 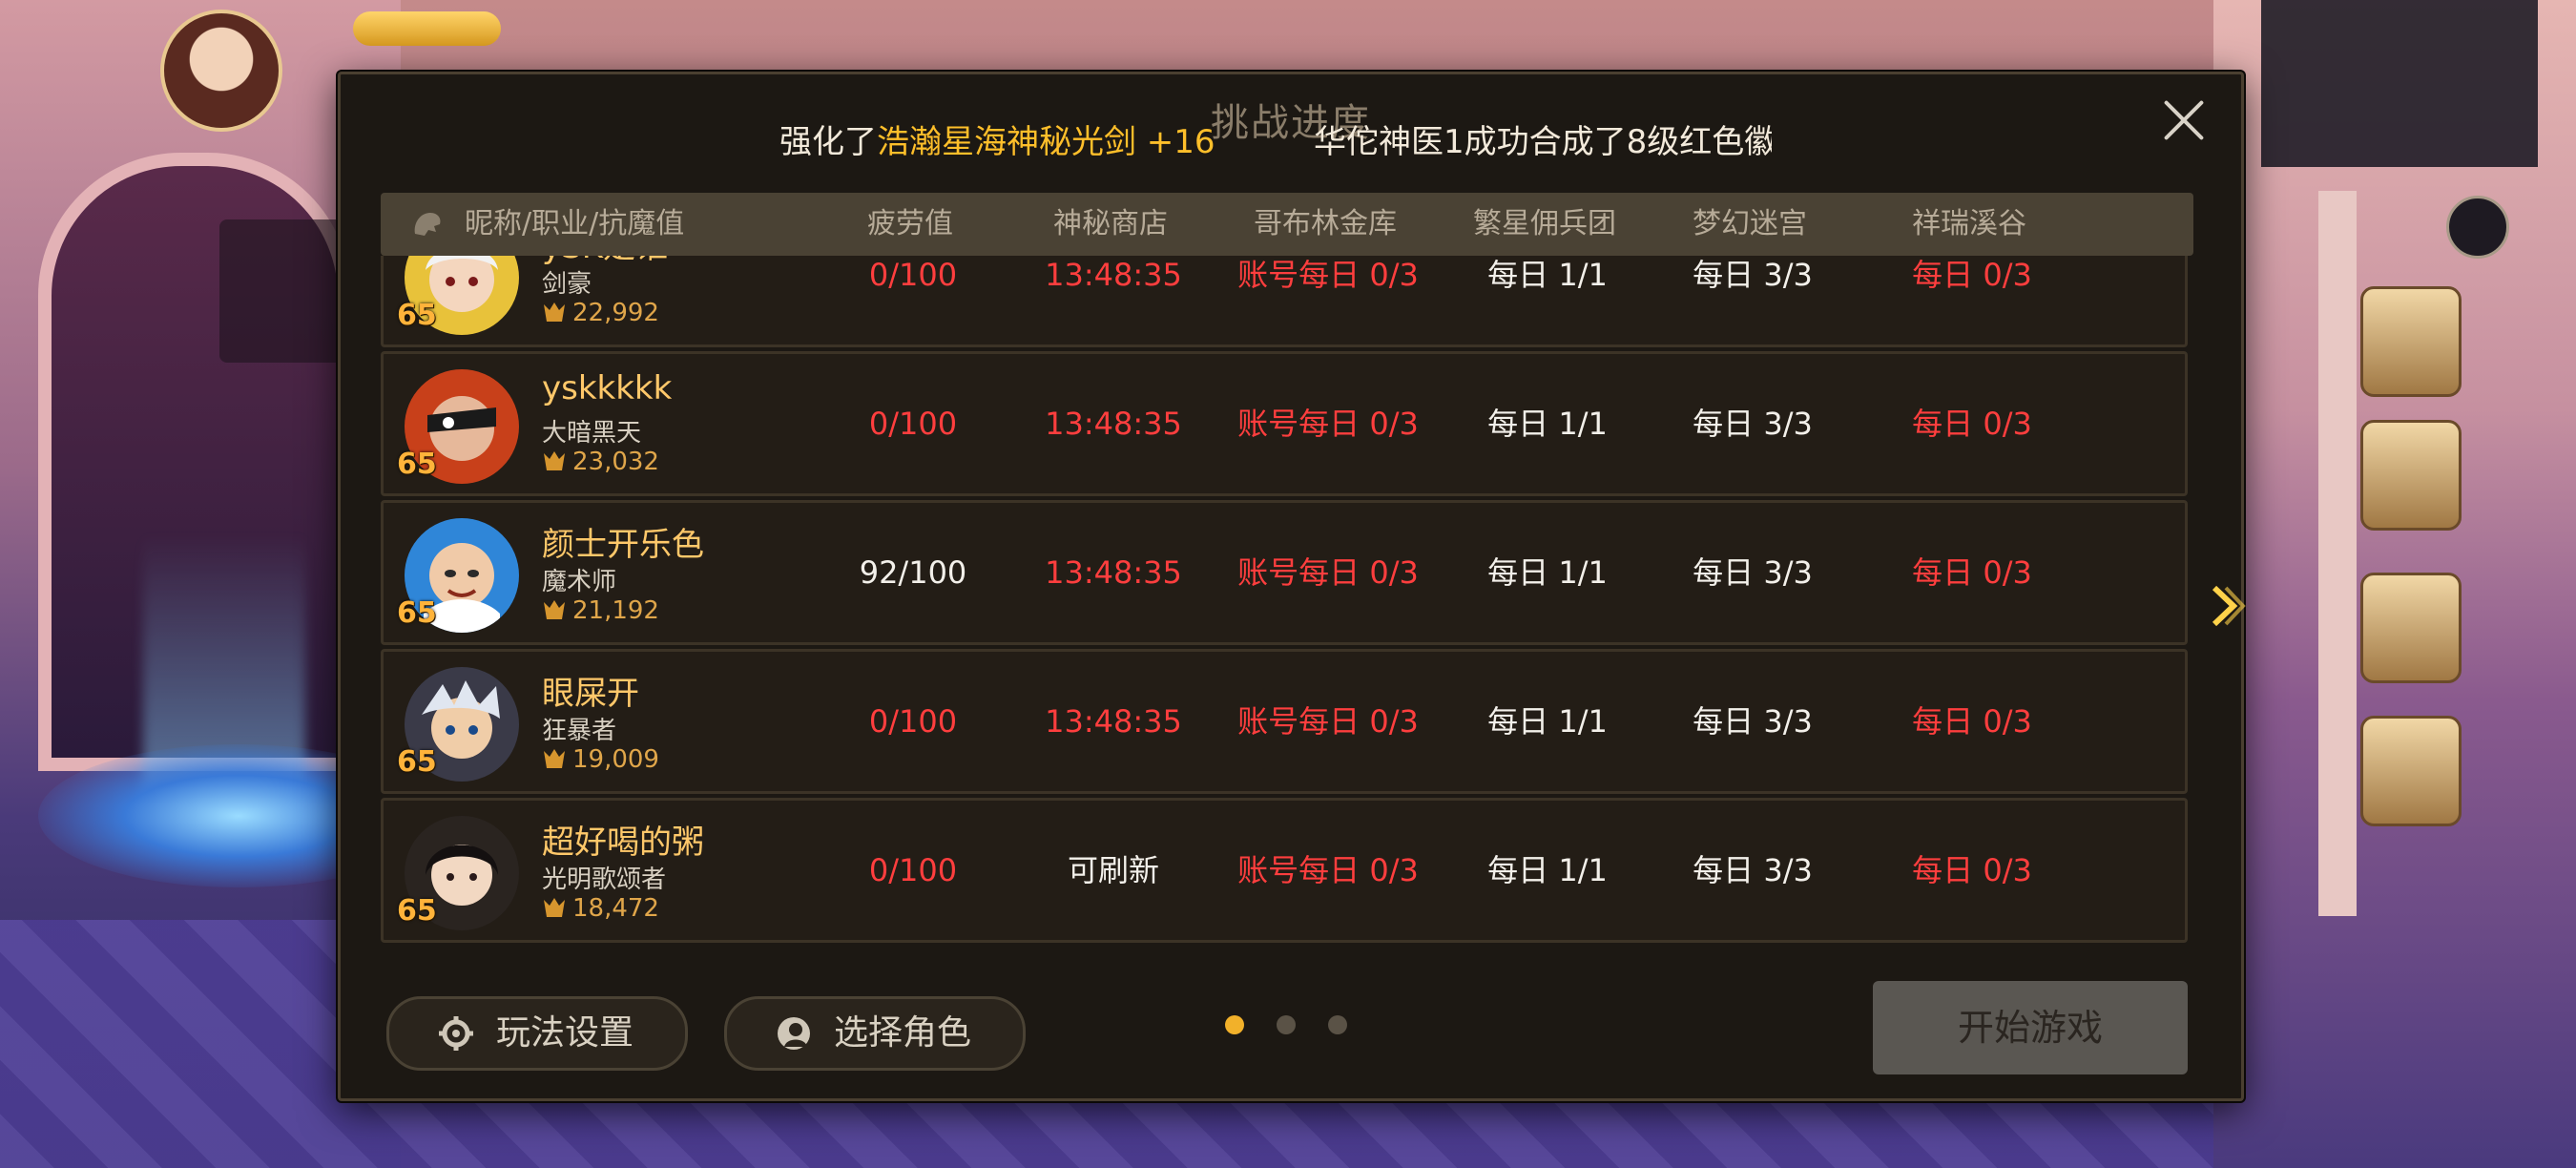 I want to click on character-power: 19,009, so click(x=600, y=759).